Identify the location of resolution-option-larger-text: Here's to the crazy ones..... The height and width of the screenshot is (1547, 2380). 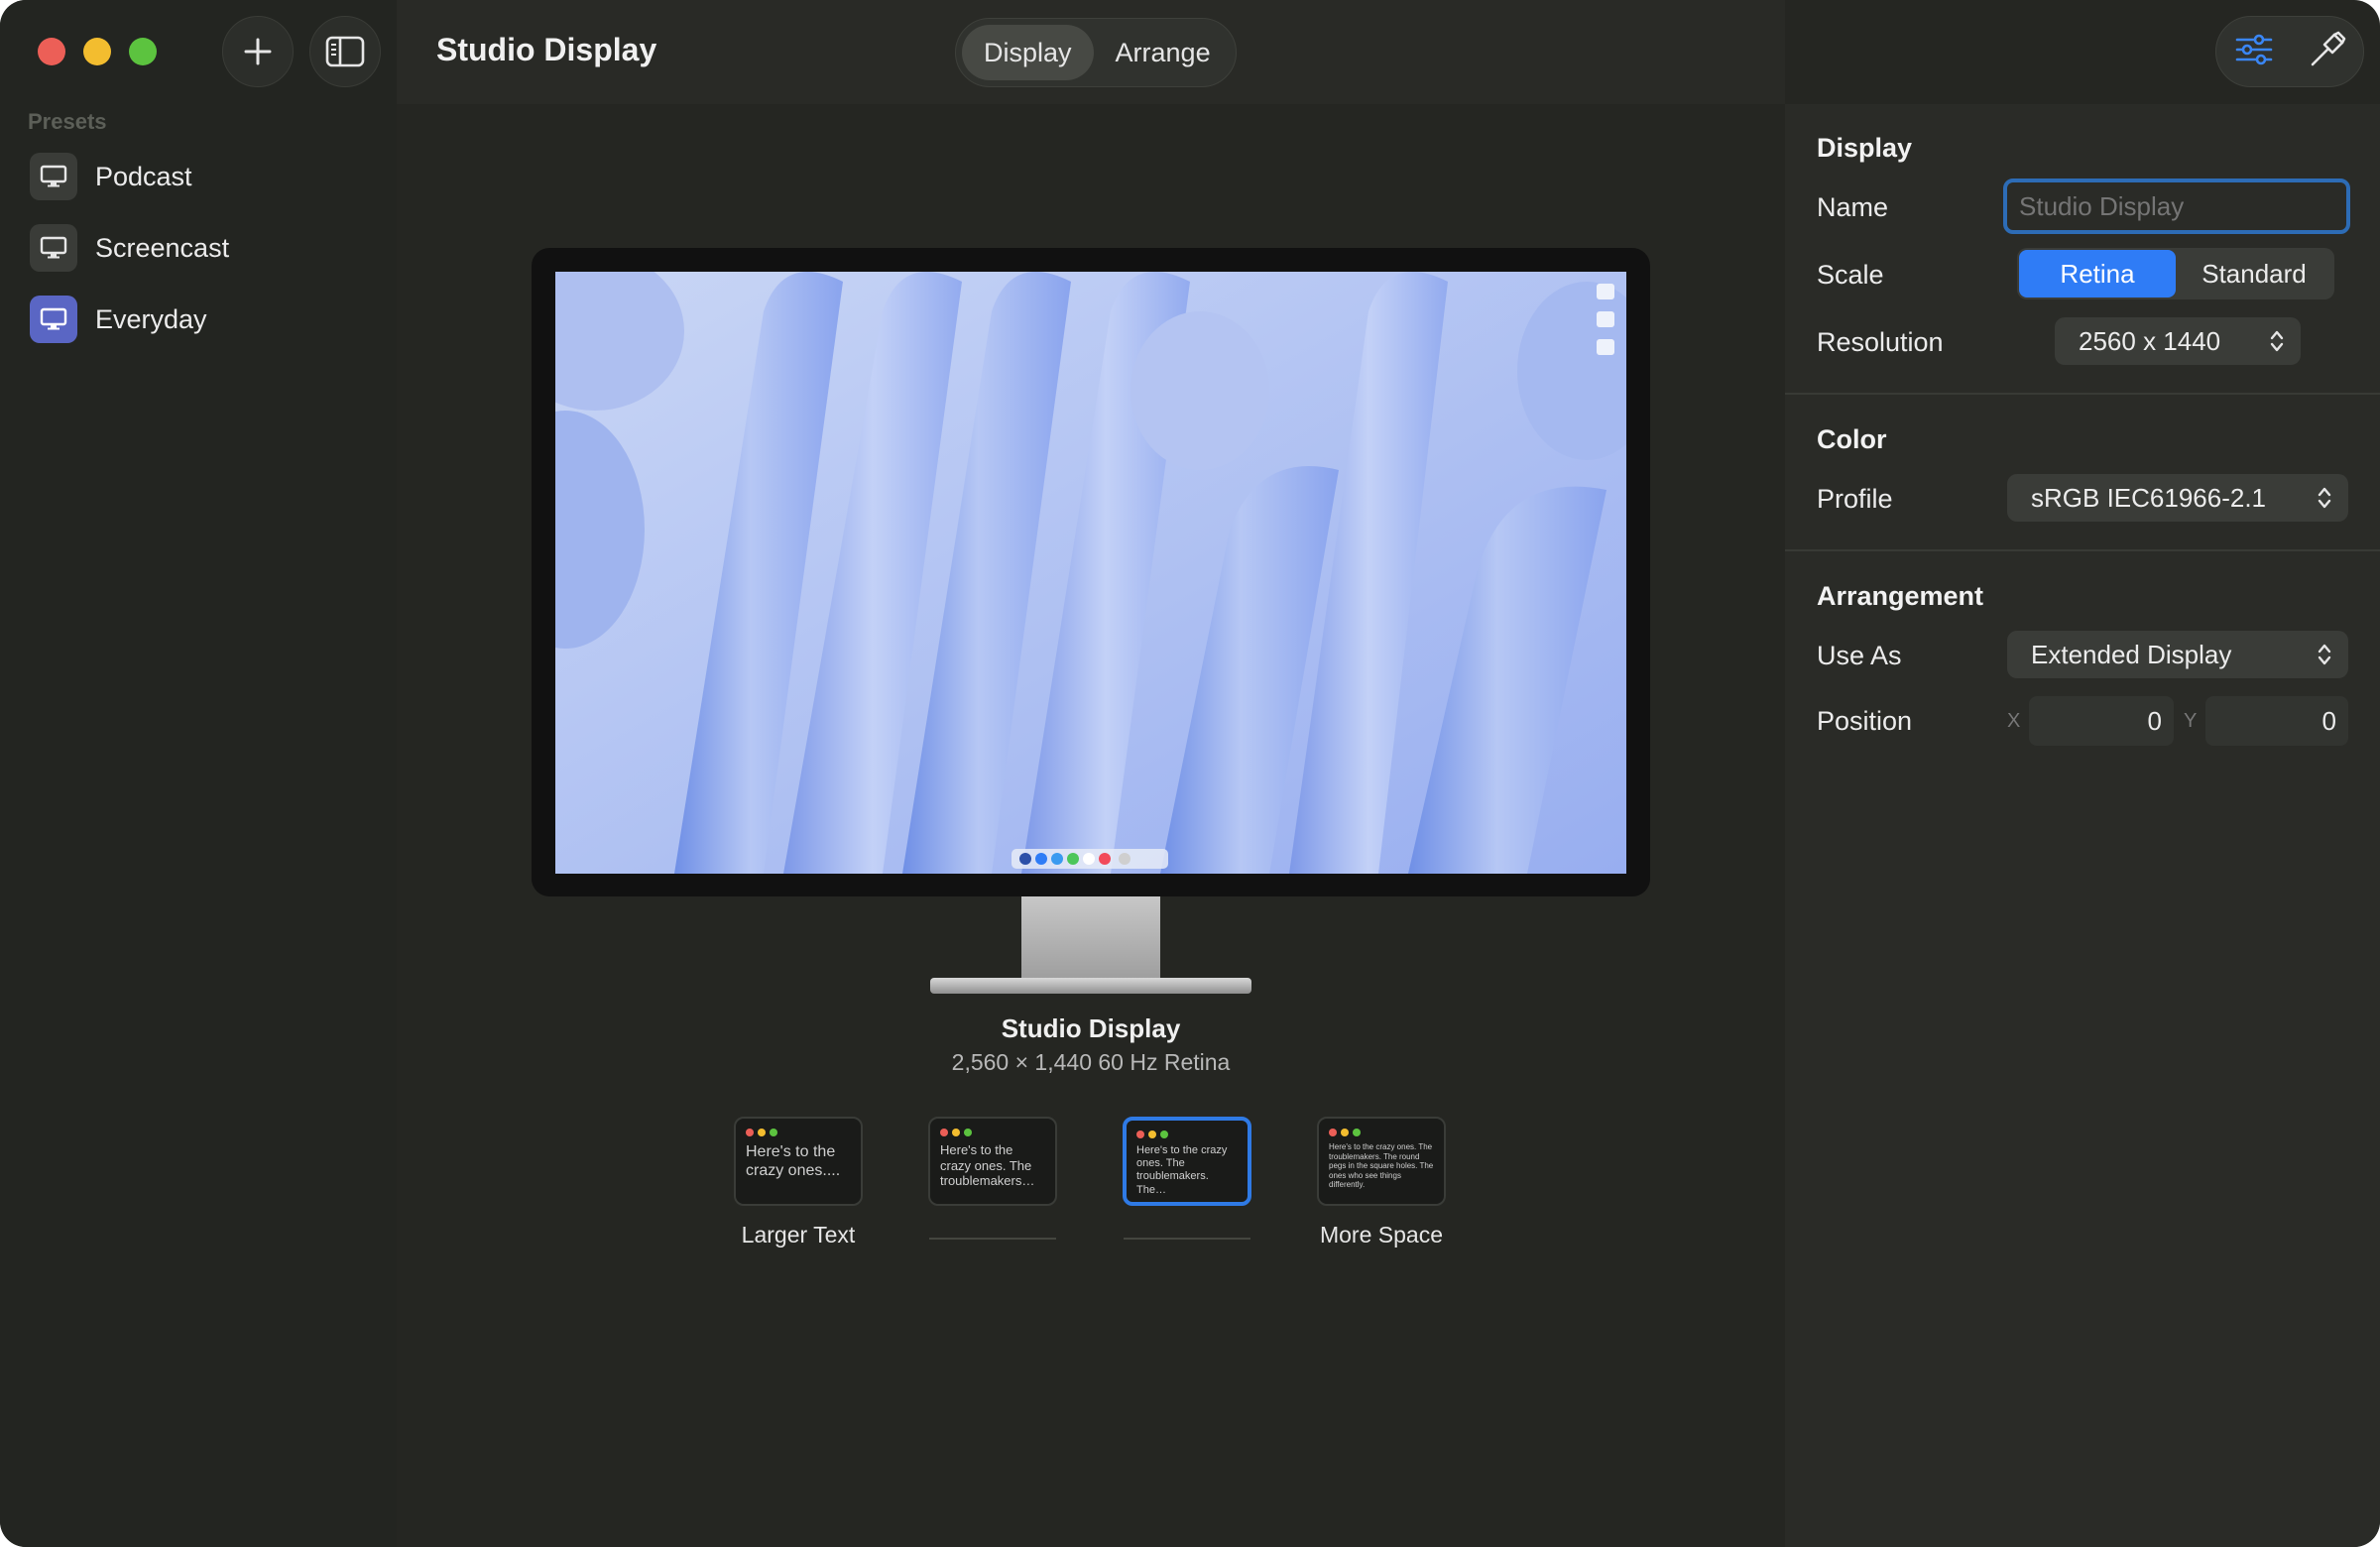
(798, 1161).